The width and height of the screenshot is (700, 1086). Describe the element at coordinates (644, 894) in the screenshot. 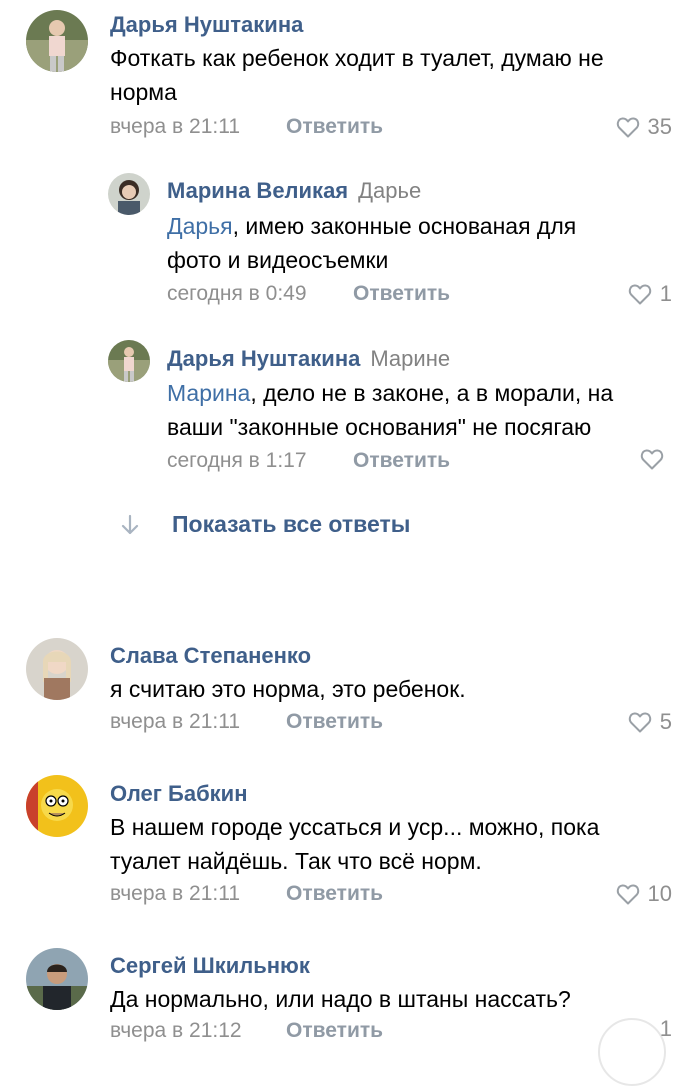

I see `like-button: 10` at that location.